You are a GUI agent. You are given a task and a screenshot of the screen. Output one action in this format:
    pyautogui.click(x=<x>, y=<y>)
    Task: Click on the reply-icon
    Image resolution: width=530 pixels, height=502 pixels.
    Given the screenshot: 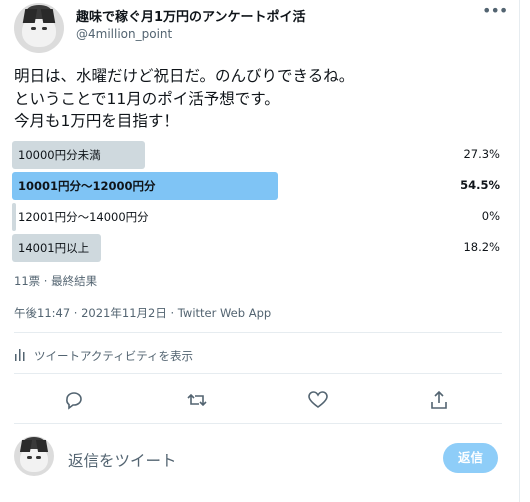 What is the action you would take?
    pyautogui.click(x=74, y=400)
    